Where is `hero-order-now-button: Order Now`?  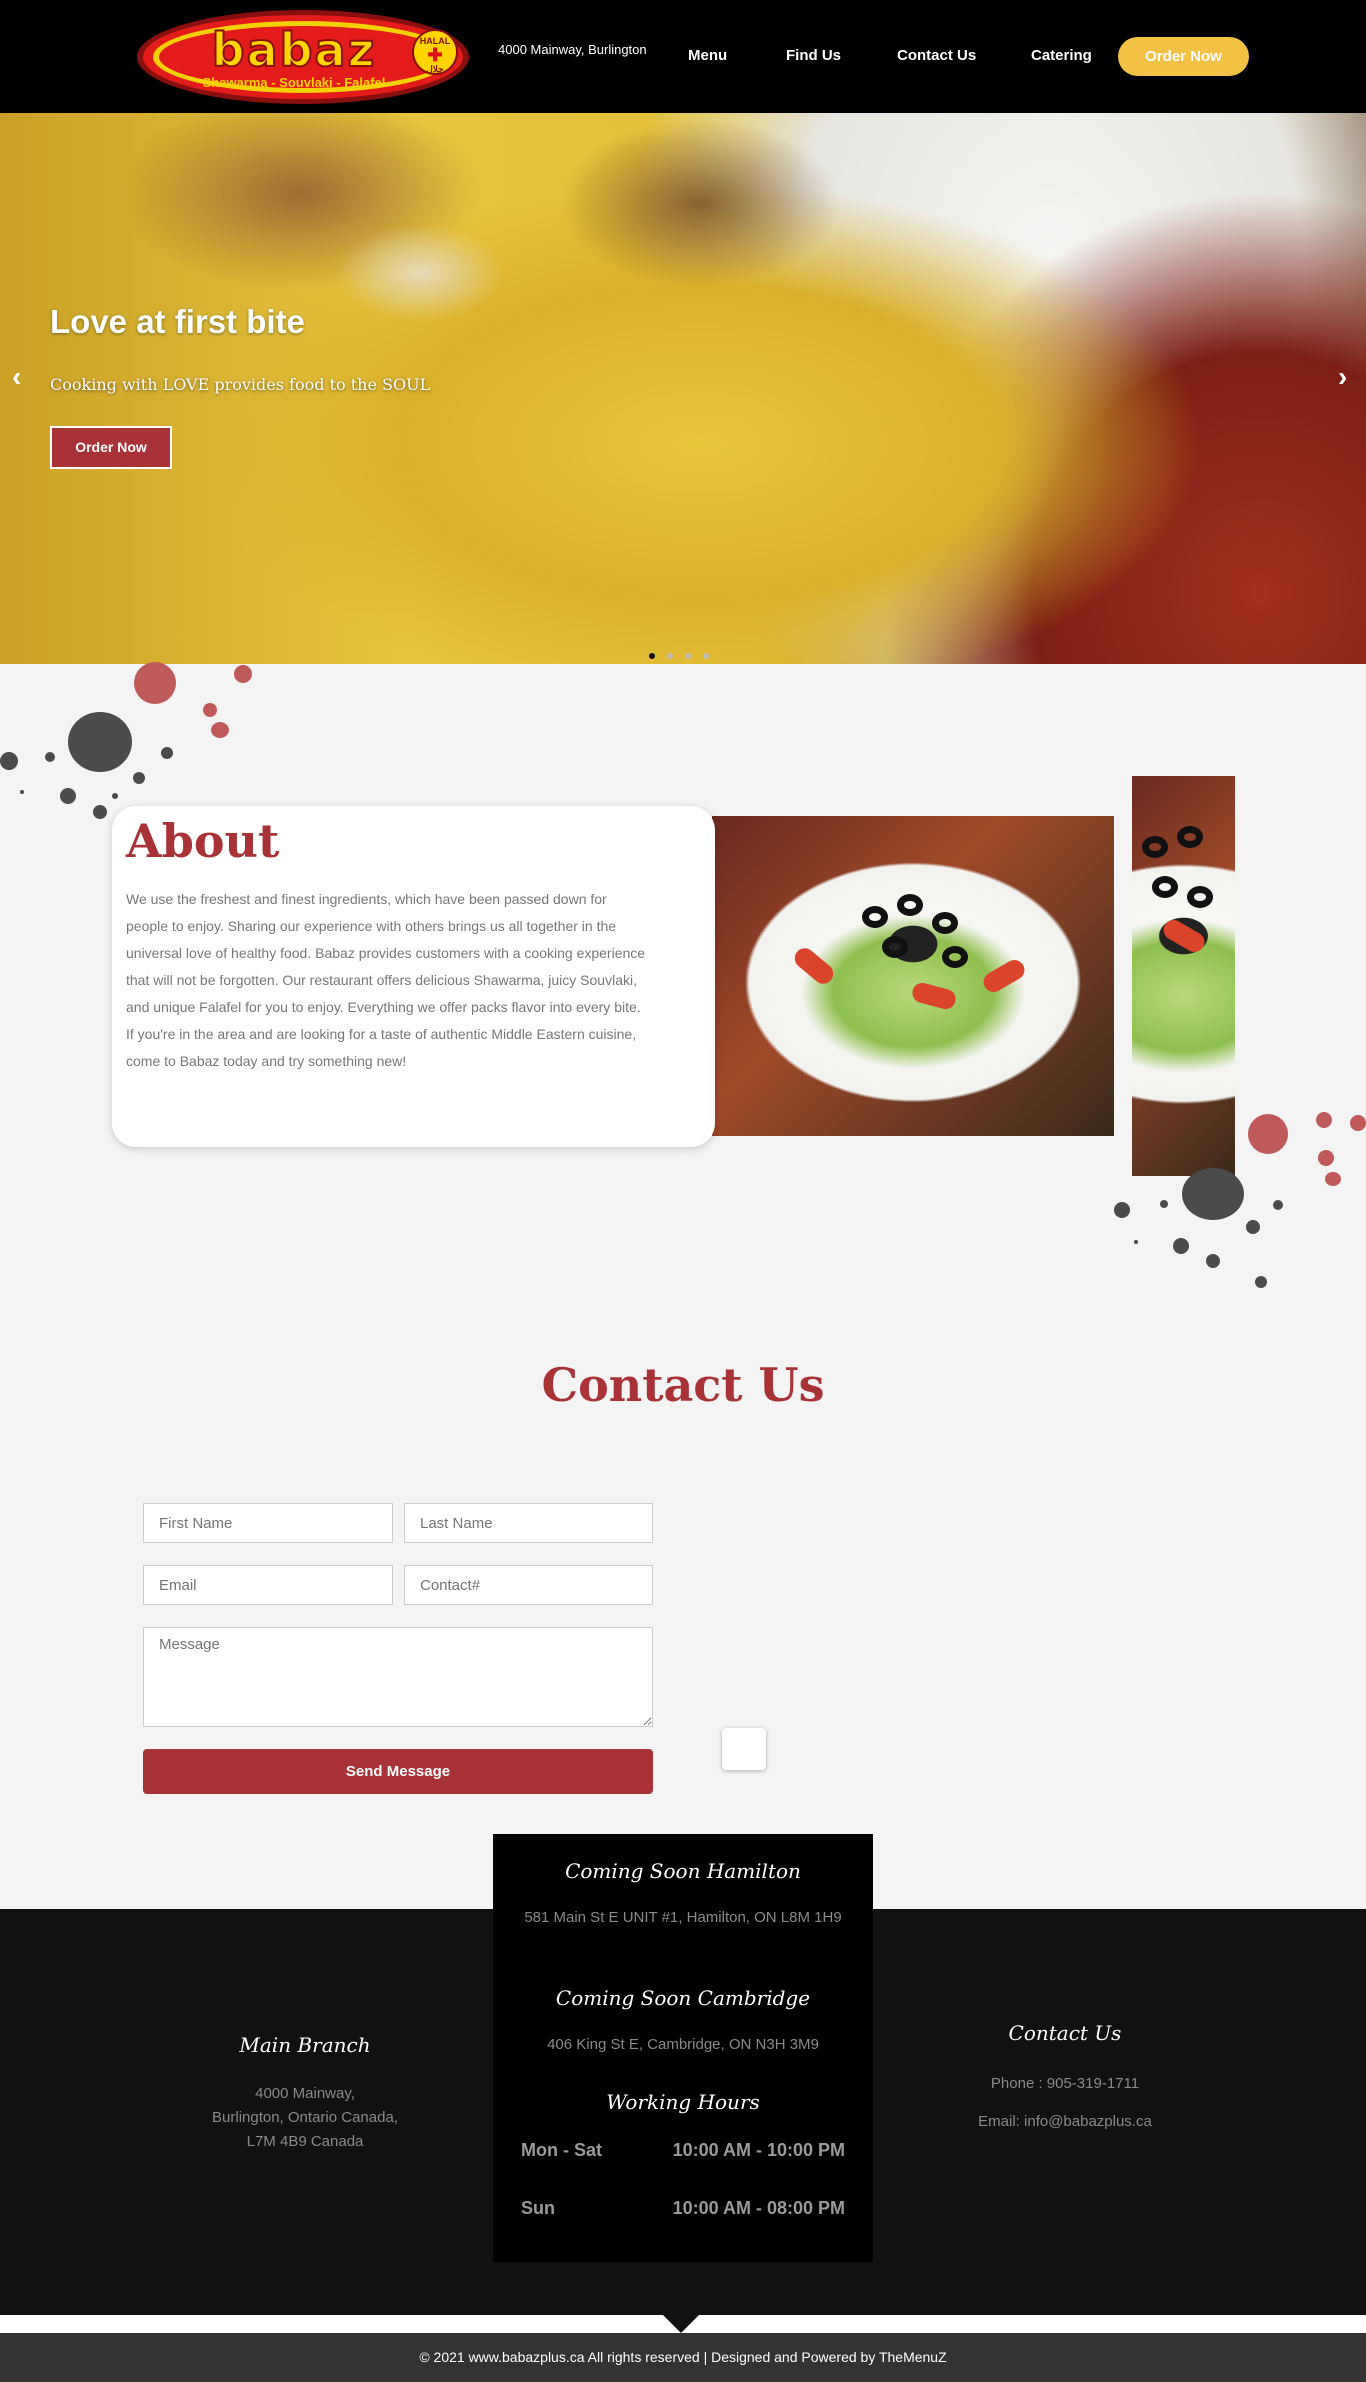 hero-order-now-button: Order Now is located at coordinates (111, 447).